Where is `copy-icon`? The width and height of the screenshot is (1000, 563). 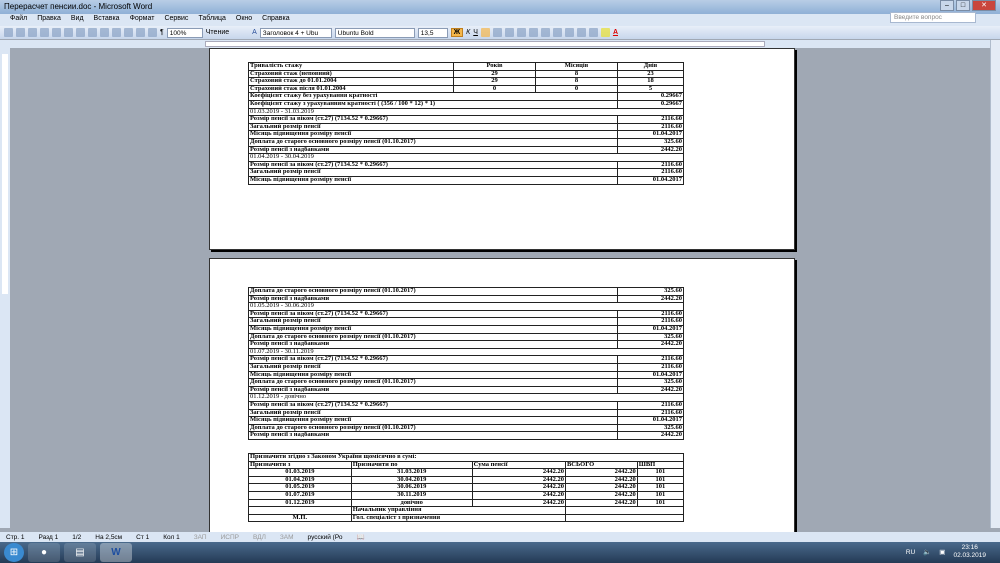 copy-icon is located at coordinates (92, 32).